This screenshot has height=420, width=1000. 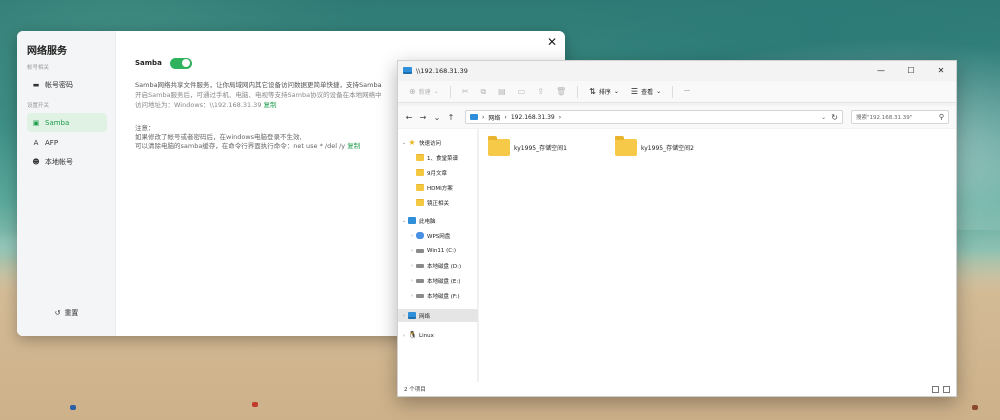 What do you see at coordinates (465, 92) in the screenshot?
I see `cut-button: ✂` at bounding box center [465, 92].